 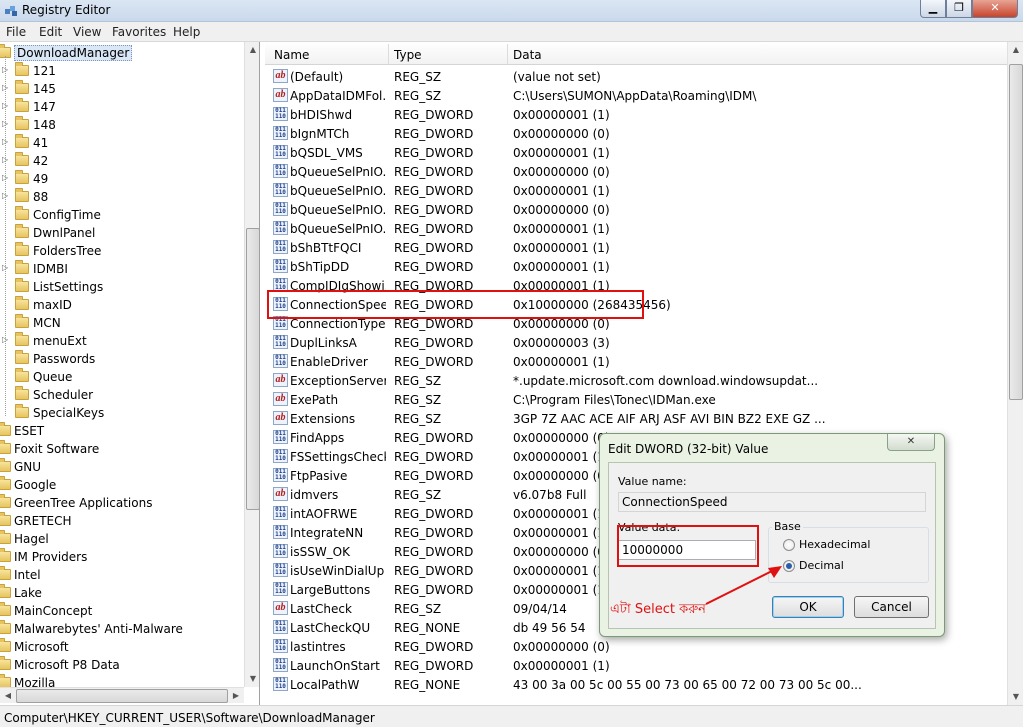 I want to click on tree-item-downloadmanager: DownloadManager, so click(x=122, y=53).